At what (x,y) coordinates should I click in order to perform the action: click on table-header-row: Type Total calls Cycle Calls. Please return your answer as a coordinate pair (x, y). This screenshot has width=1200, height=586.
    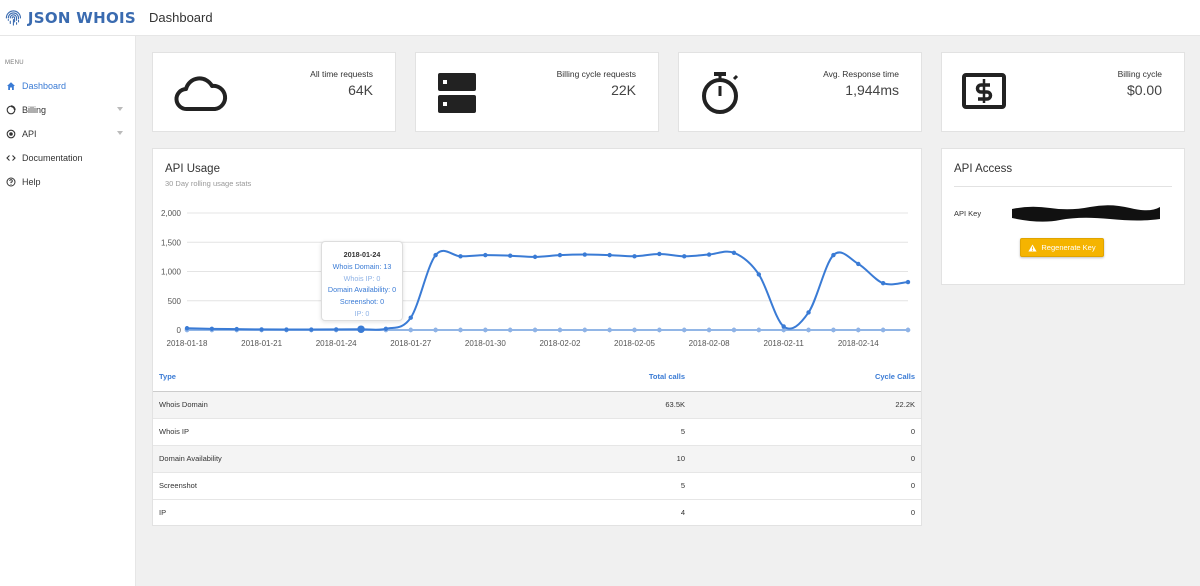
    Looking at the image, I should click on (537, 377).